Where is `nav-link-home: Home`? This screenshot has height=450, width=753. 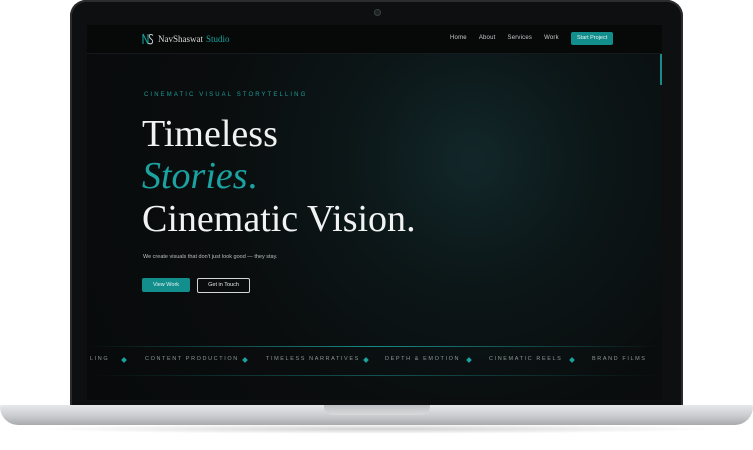 nav-link-home: Home is located at coordinates (458, 38).